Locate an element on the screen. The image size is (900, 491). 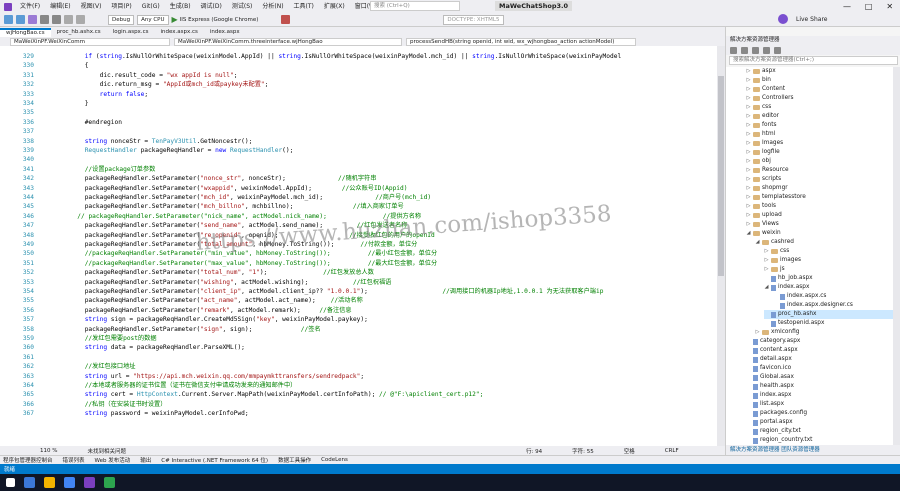
tree-item: ▷ logfile is located at coordinates (819, 152).